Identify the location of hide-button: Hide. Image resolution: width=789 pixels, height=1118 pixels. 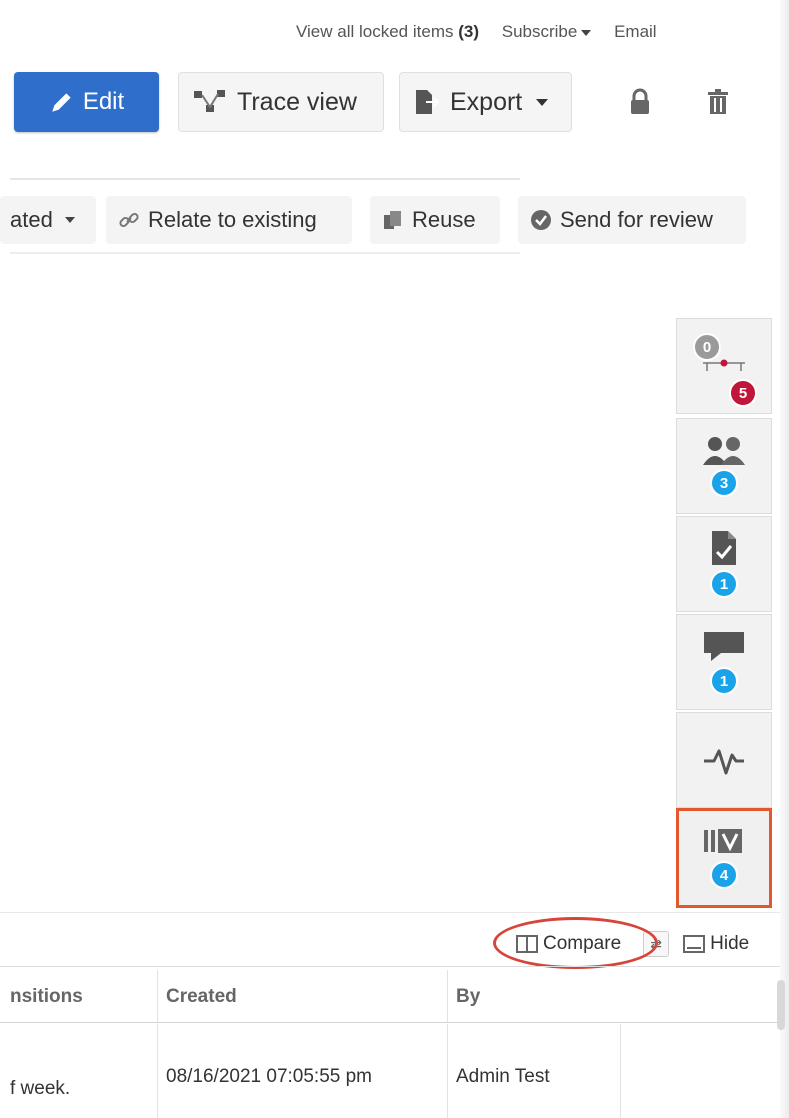
(716, 944).